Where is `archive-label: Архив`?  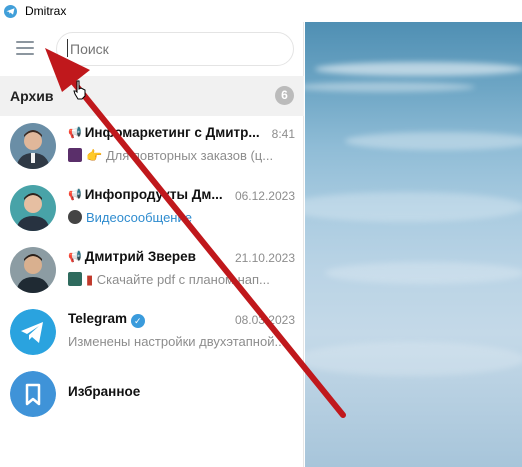
archive-label: Архив is located at coordinates (32, 96).